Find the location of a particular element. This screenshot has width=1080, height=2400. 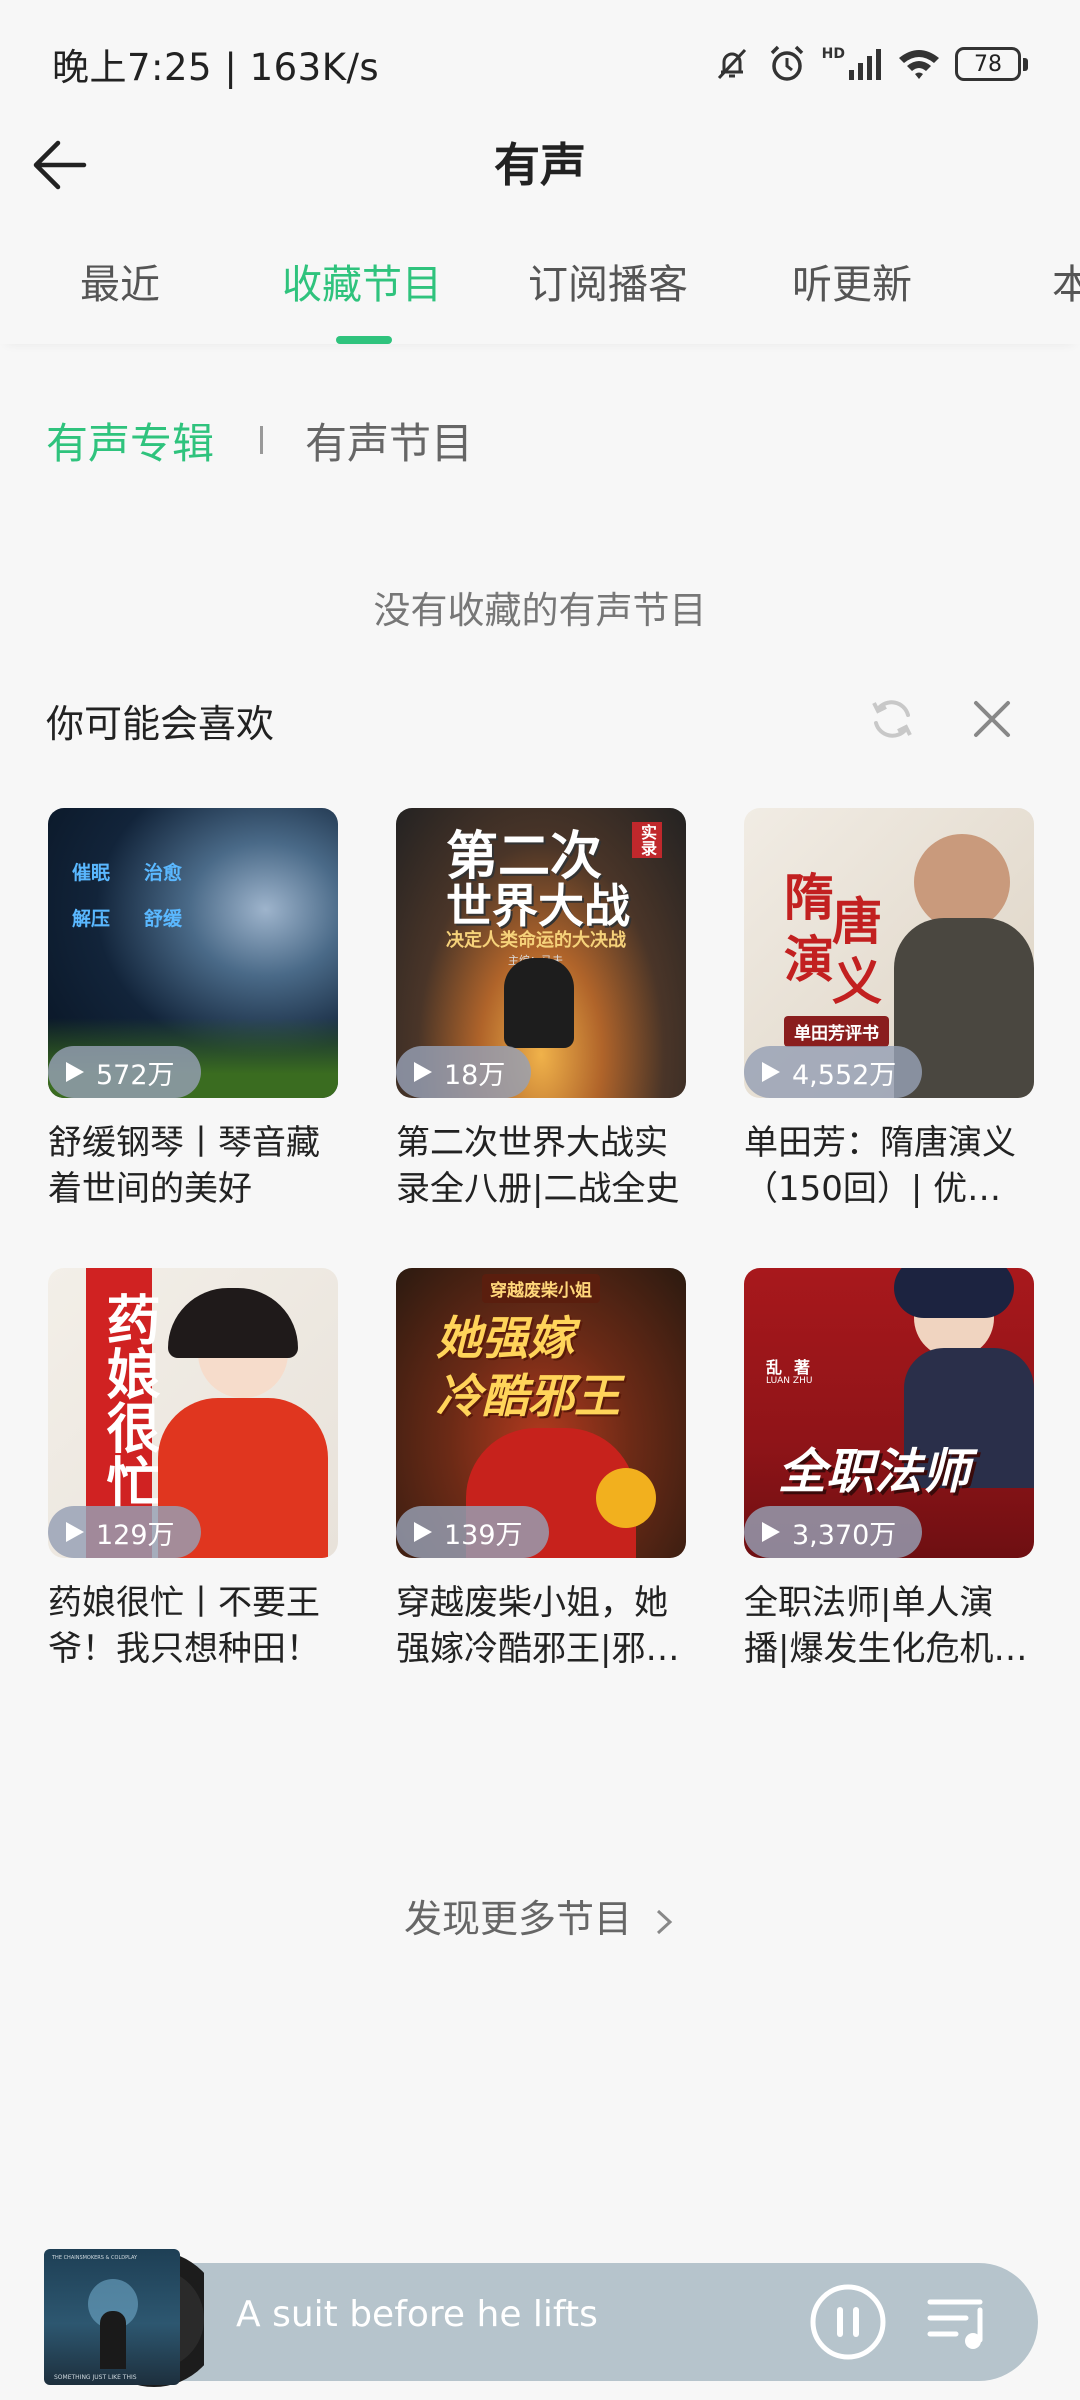

play-count: 139万 is located at coordinates (483, 1535).